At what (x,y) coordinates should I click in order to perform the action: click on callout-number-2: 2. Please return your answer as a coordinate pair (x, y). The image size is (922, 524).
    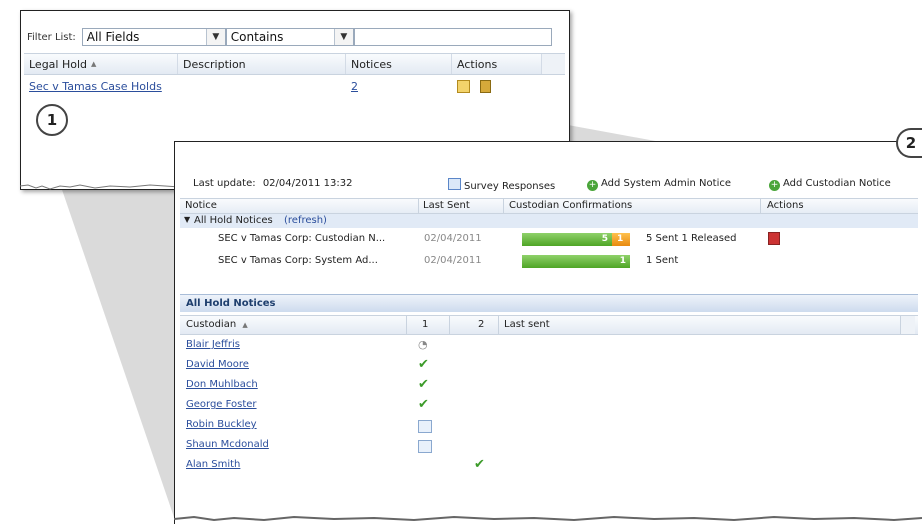
    Looking at the image, I should click on (909, 143).